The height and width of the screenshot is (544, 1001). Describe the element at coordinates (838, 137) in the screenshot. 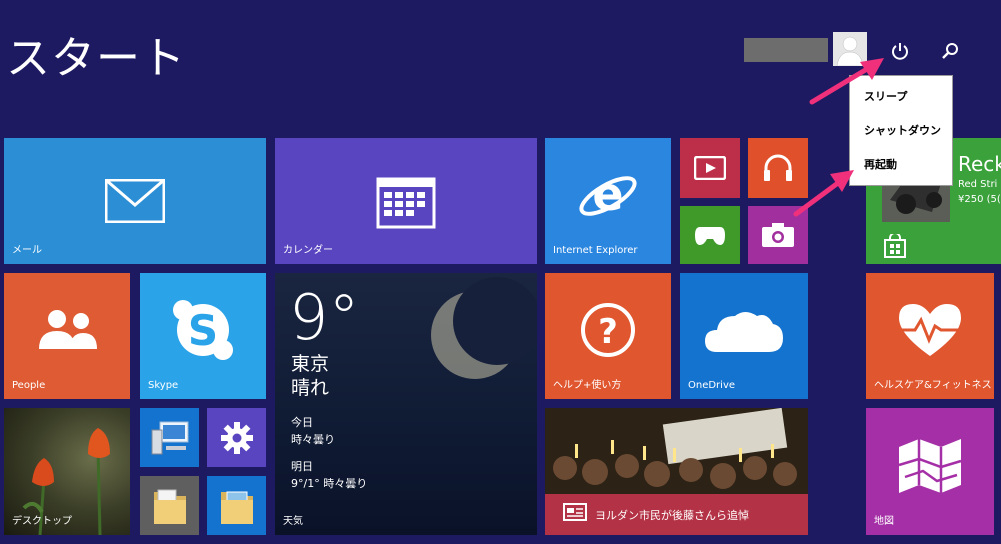

I see `annotation-arrows` at that location.